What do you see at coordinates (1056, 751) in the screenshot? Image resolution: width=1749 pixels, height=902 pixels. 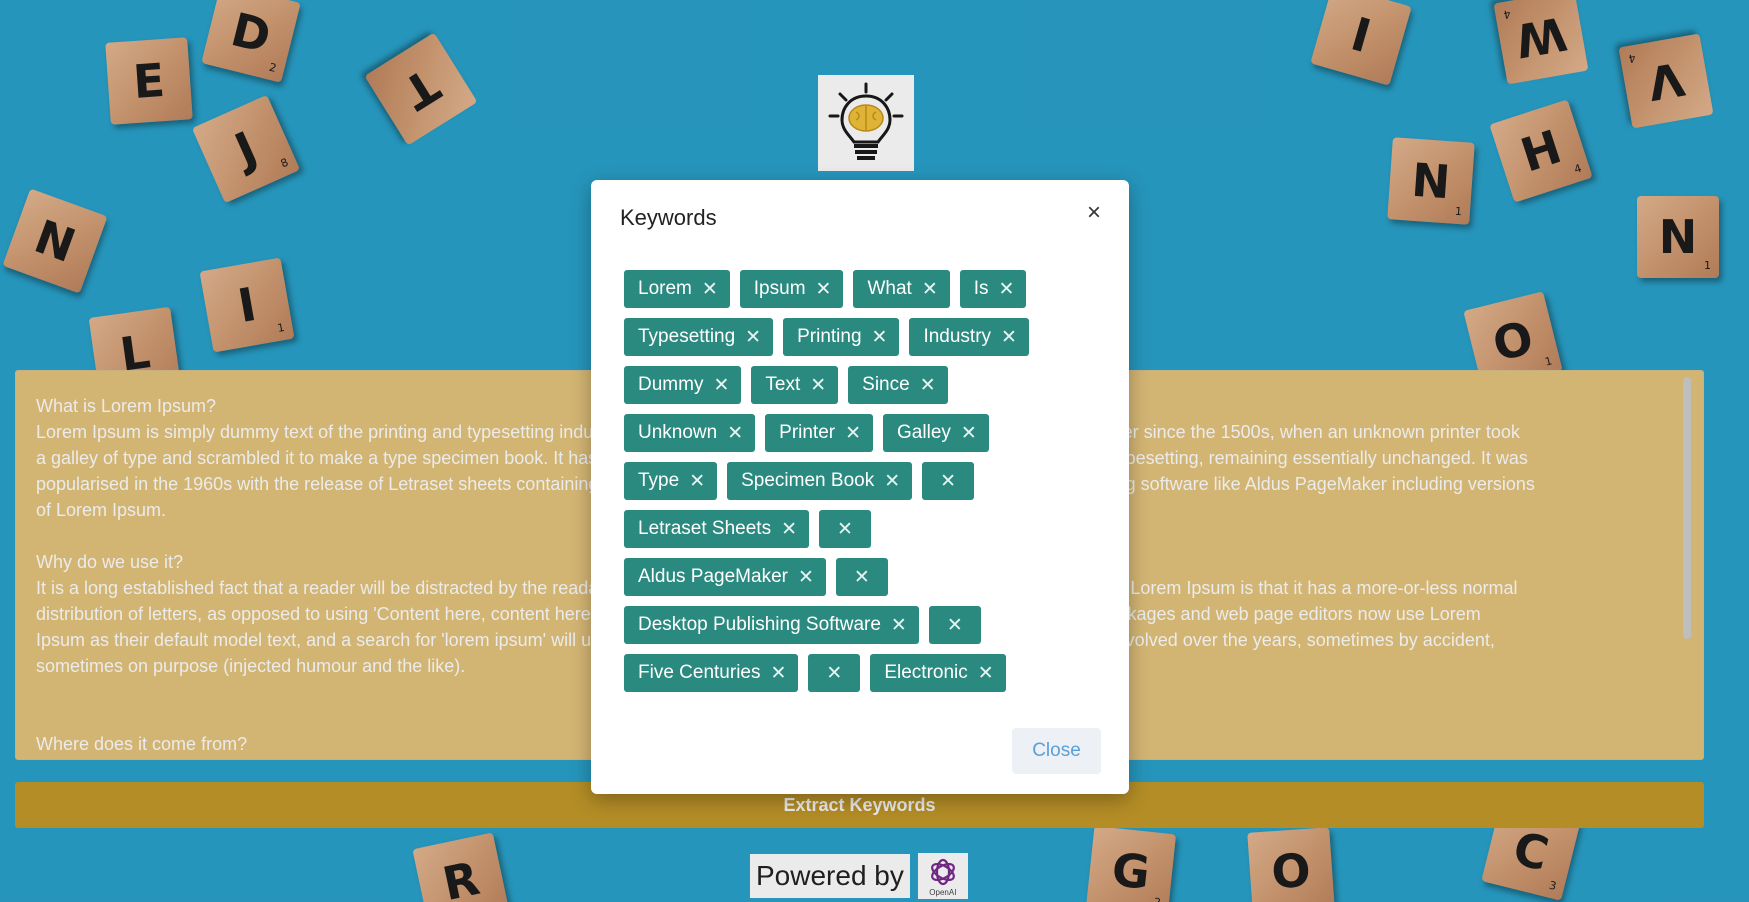 I see `close-button: Close` at bounding box center [1056, 751].